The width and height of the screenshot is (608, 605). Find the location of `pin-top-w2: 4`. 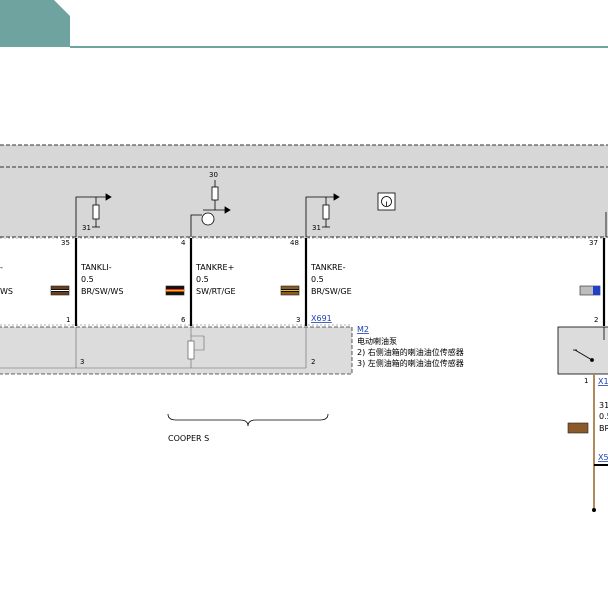

pin-top-w2: 4 is located at coordinates (183, 243).